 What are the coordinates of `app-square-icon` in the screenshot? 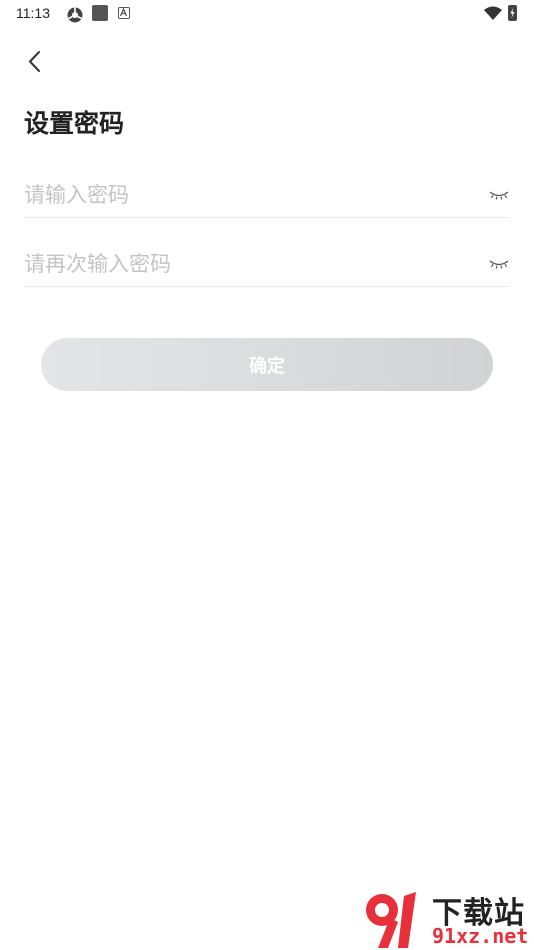 It's located at (100, 13).